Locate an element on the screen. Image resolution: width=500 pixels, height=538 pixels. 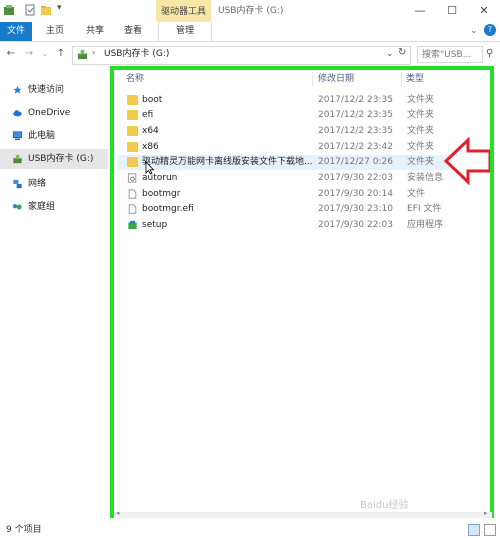
refresh-icon: ↻ is located at coordinates (402, 52).